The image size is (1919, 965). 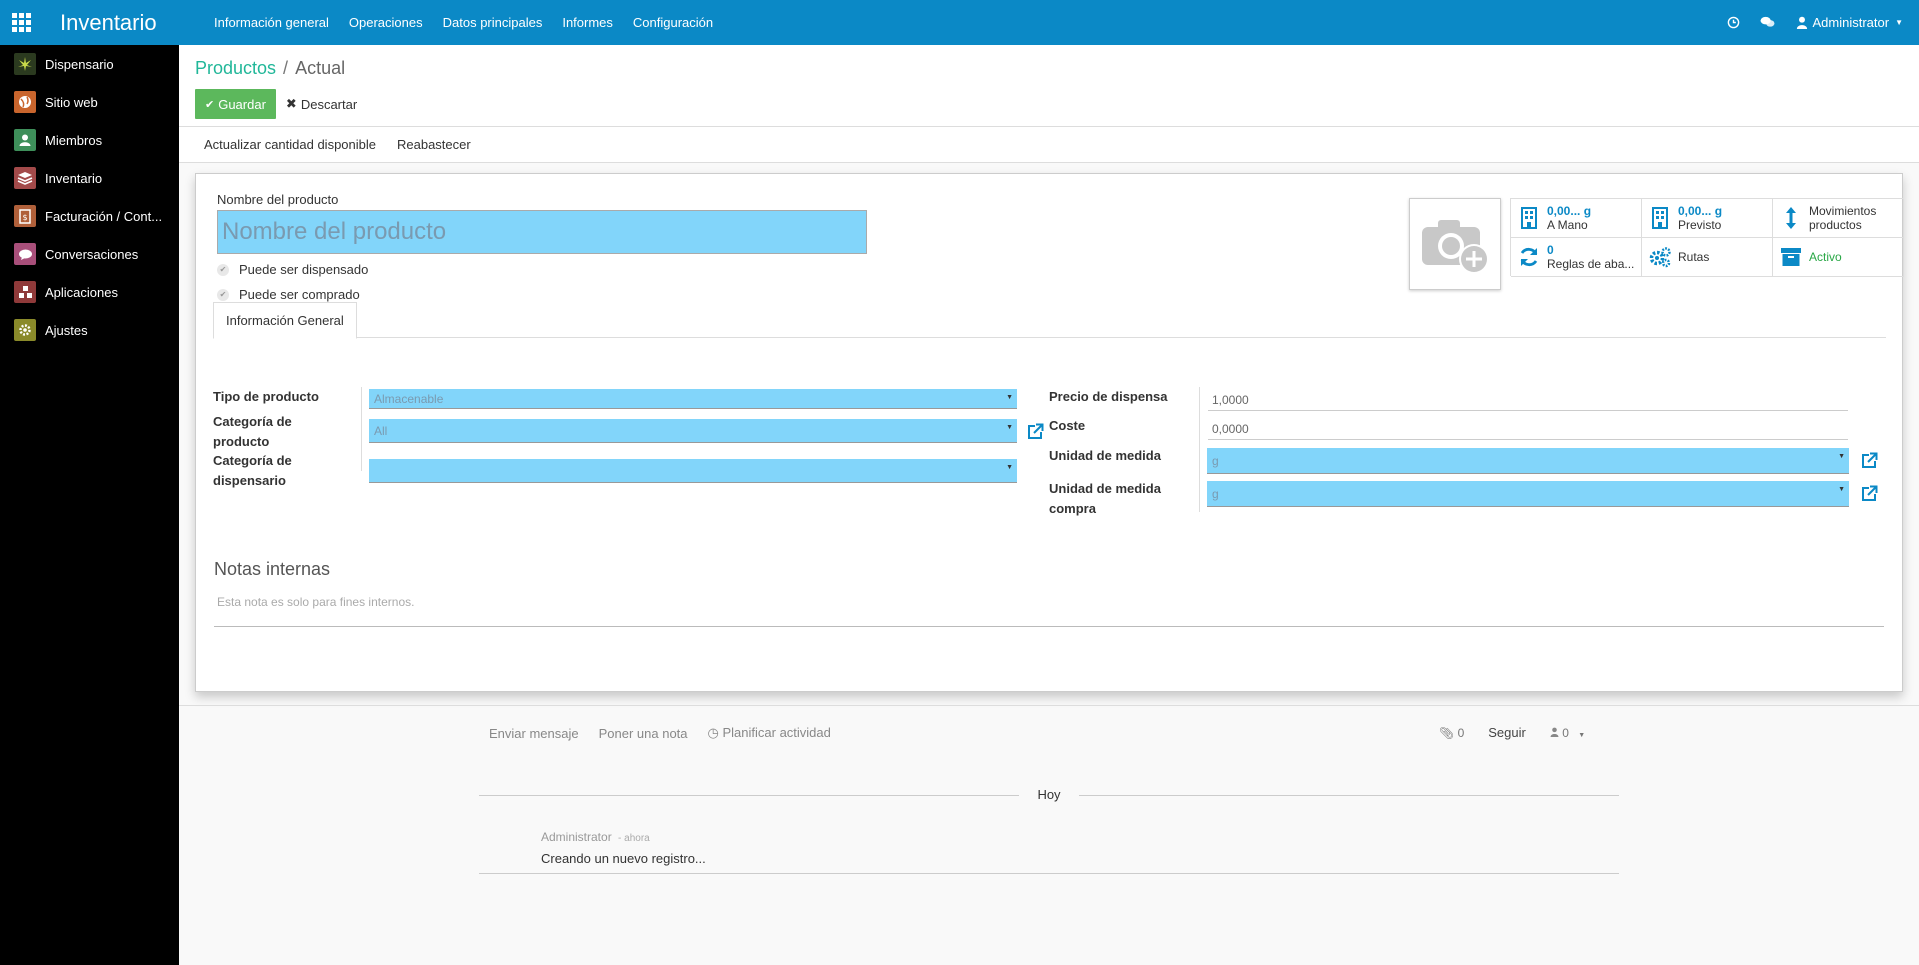 What do you see at coordinates (89, 292) in the screenshot?
I see `sidebar-item-aplicaciones: Aplicaciones` at bounding box center [89, 292].